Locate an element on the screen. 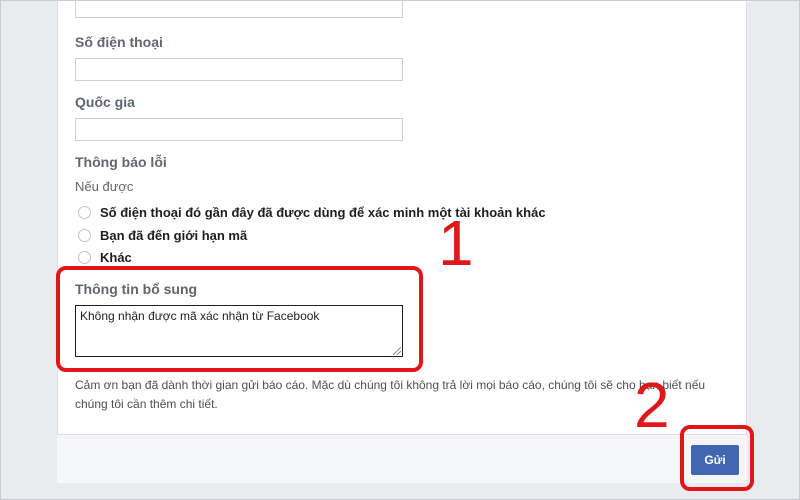  highlight-box-additional-info is located at coordinates (239, 319).